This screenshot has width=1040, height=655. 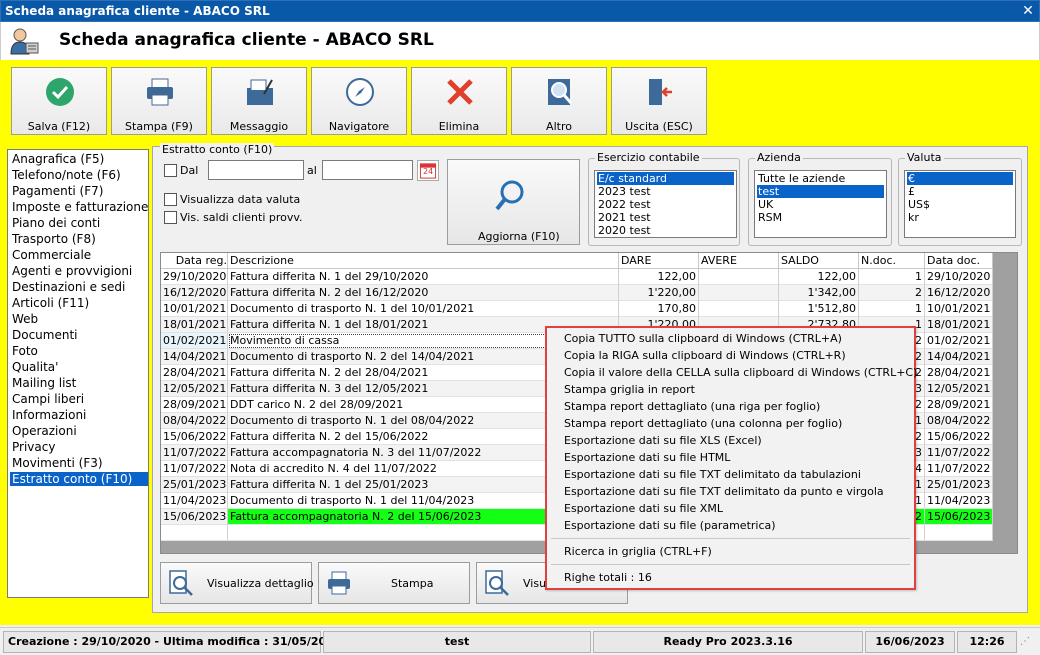 What do you see at coordinates (57, 463) in the screenshot?
I see `nav-item: Movimenti (F3)` at bounding box center [57, 463].